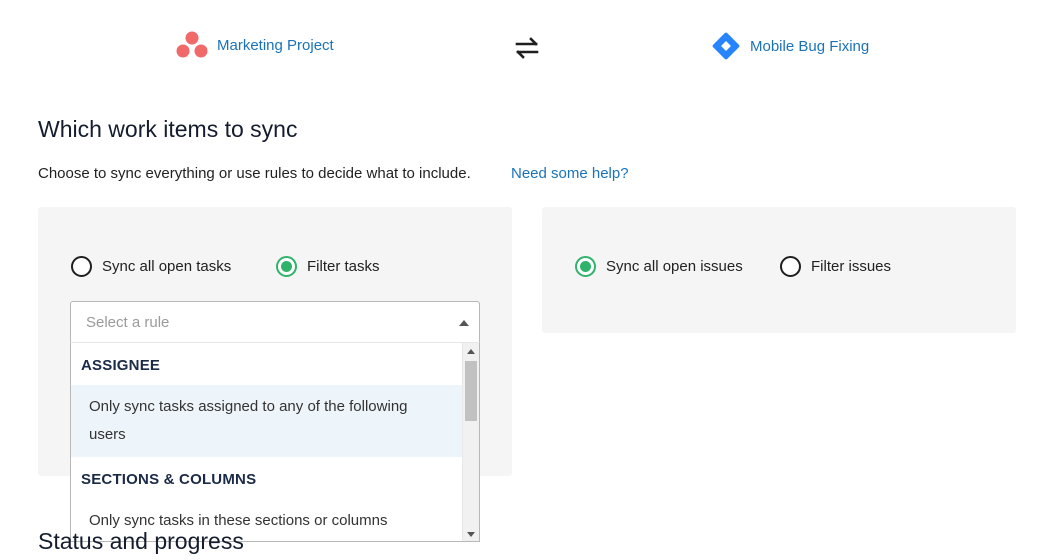 The height and width of the screenshot is (560, 1054). What do you see at coordinates (121, 365) in the screenshot?
I see `group-header-assignee: ASSIGNEE` at bounding box center [121, 365].